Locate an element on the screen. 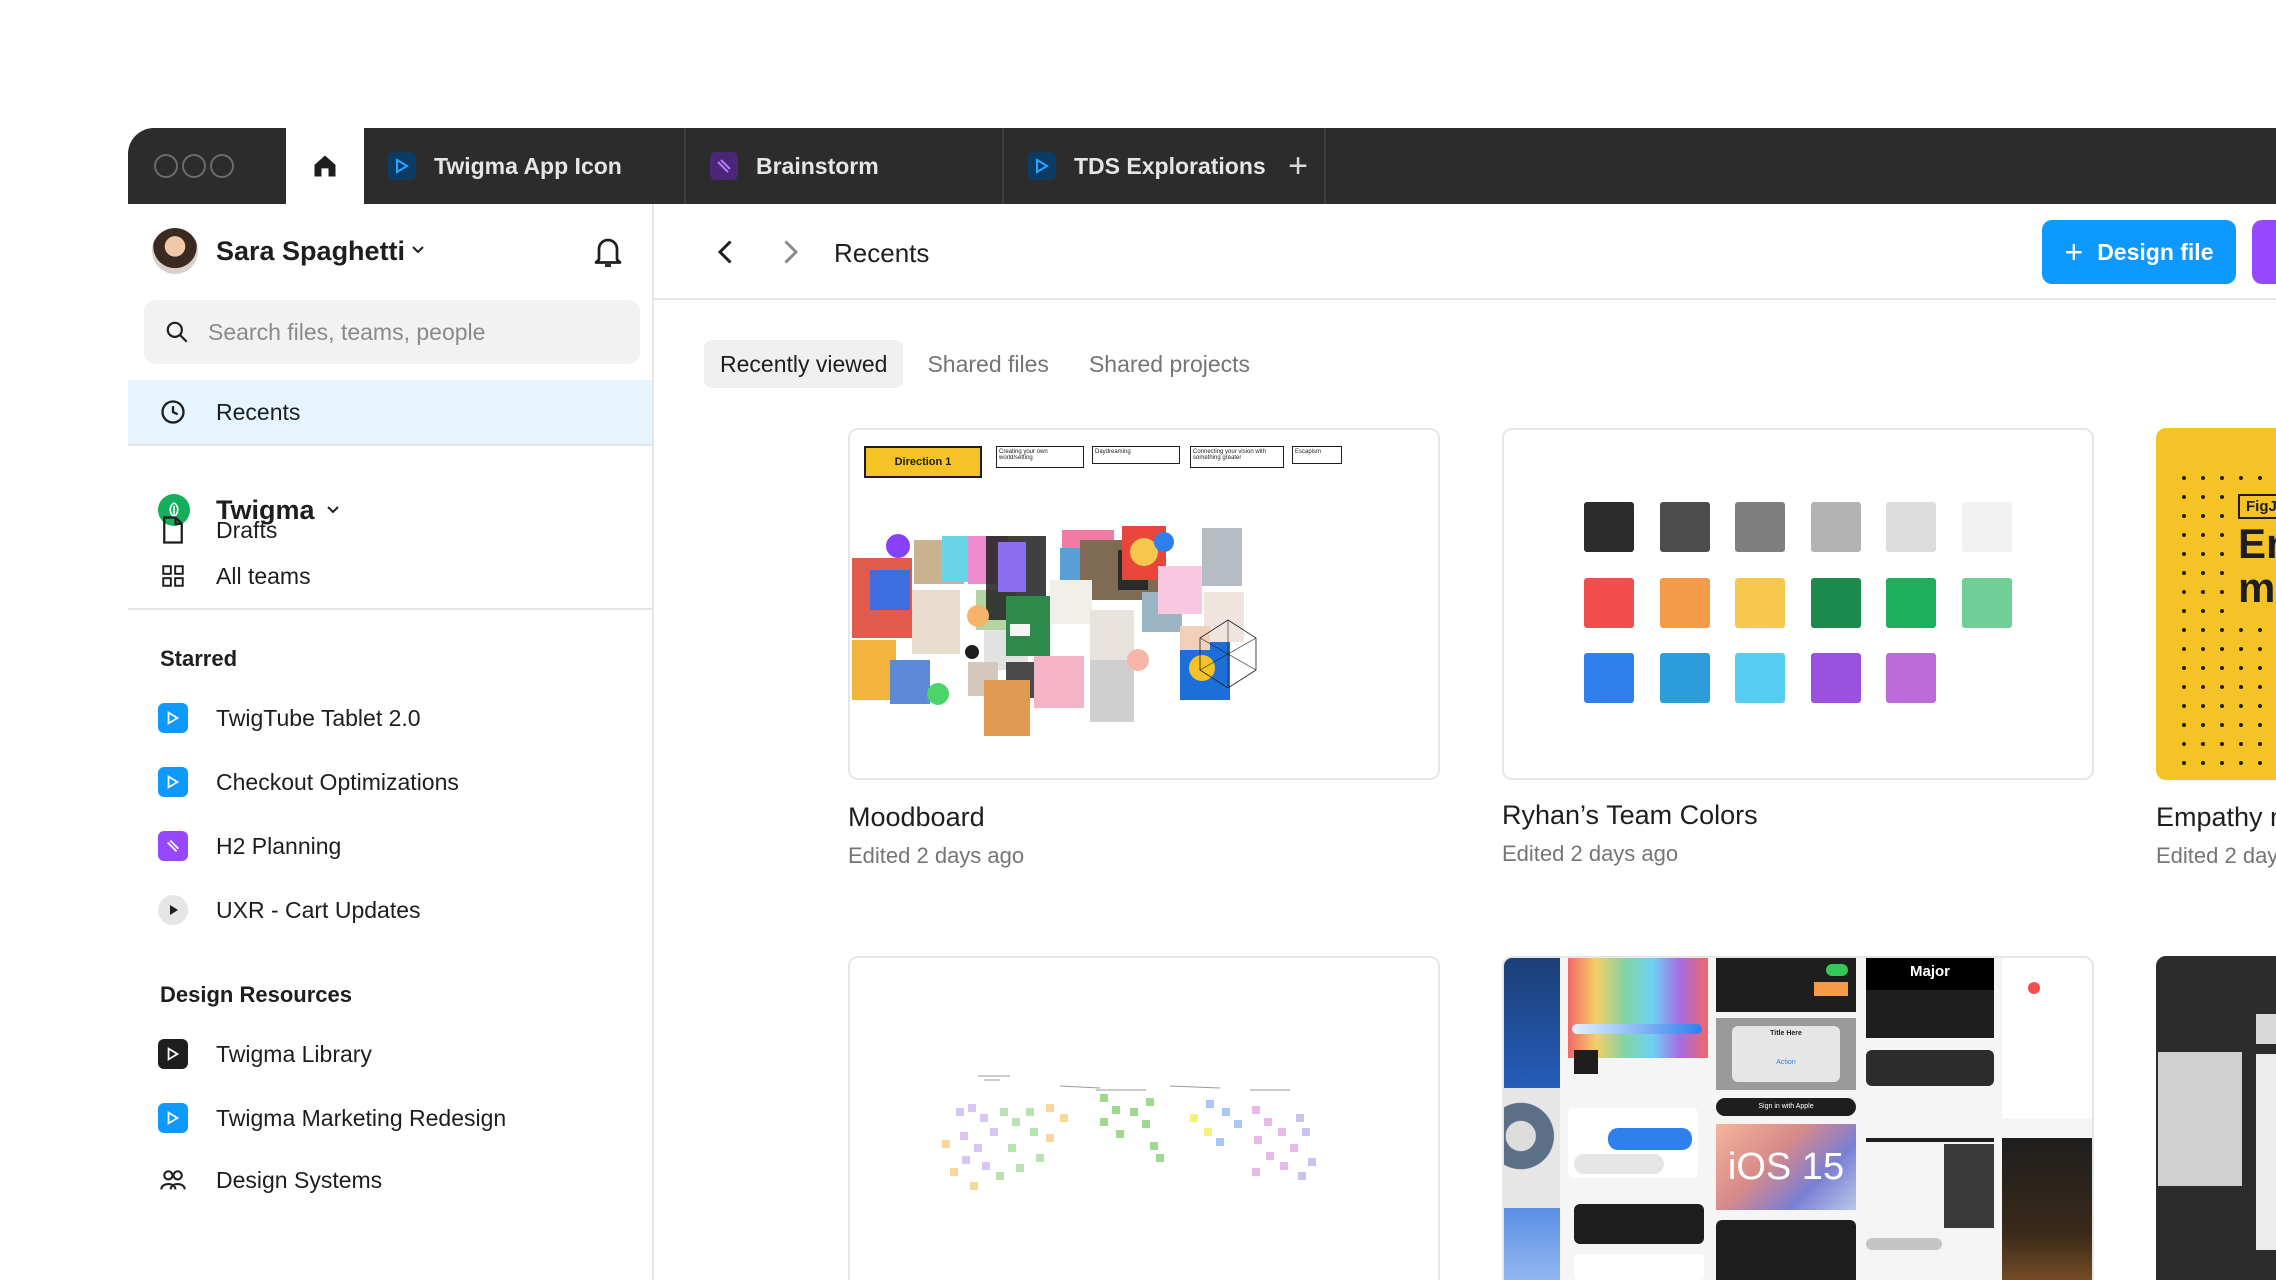 The image size is (2276, 1280). forward-arrow-icon is located at coordinates (790, 252).